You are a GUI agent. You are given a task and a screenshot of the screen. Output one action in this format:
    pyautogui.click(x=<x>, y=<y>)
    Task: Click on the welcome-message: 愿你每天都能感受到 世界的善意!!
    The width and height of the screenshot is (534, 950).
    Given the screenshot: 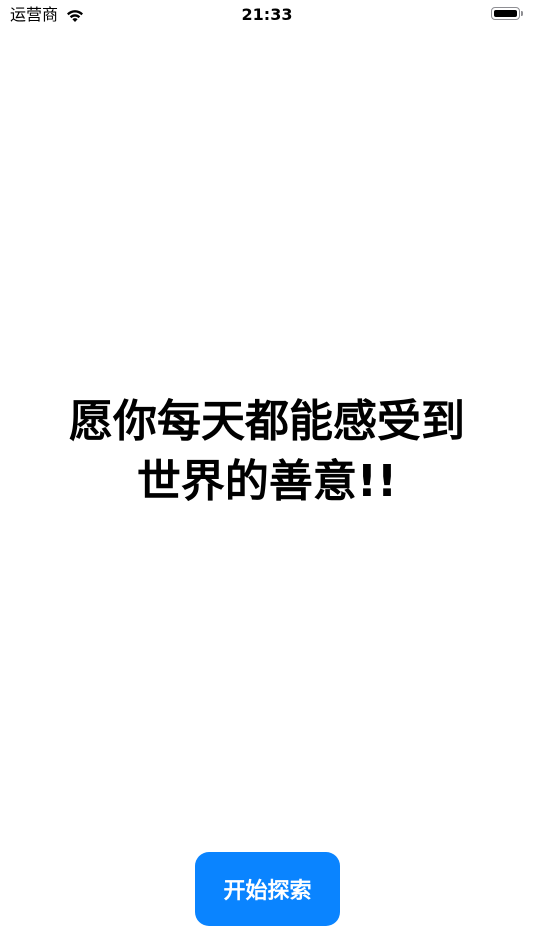 What is the action you would take?
    pyautogui.click(x=267, y=452)
    